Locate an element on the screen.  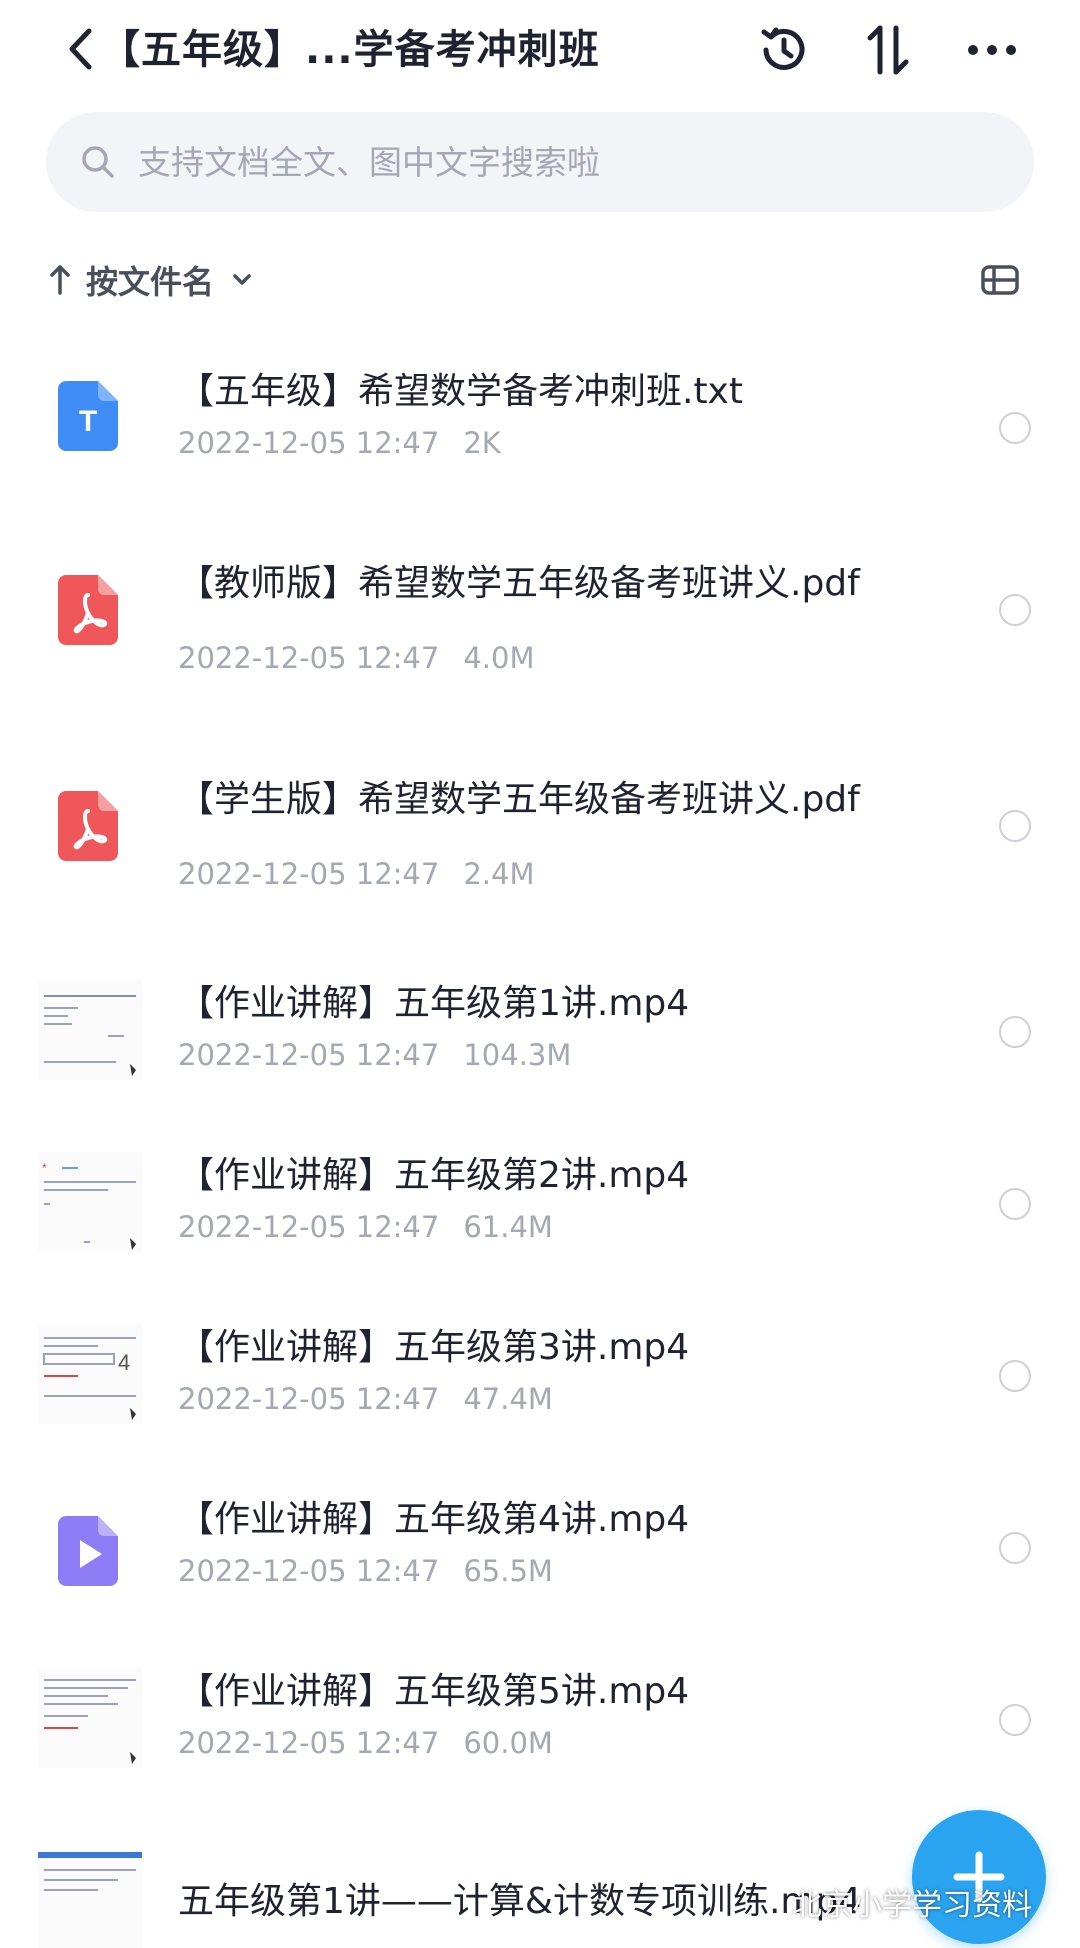
arrow-up-icon is located at coordinates (60, 280).